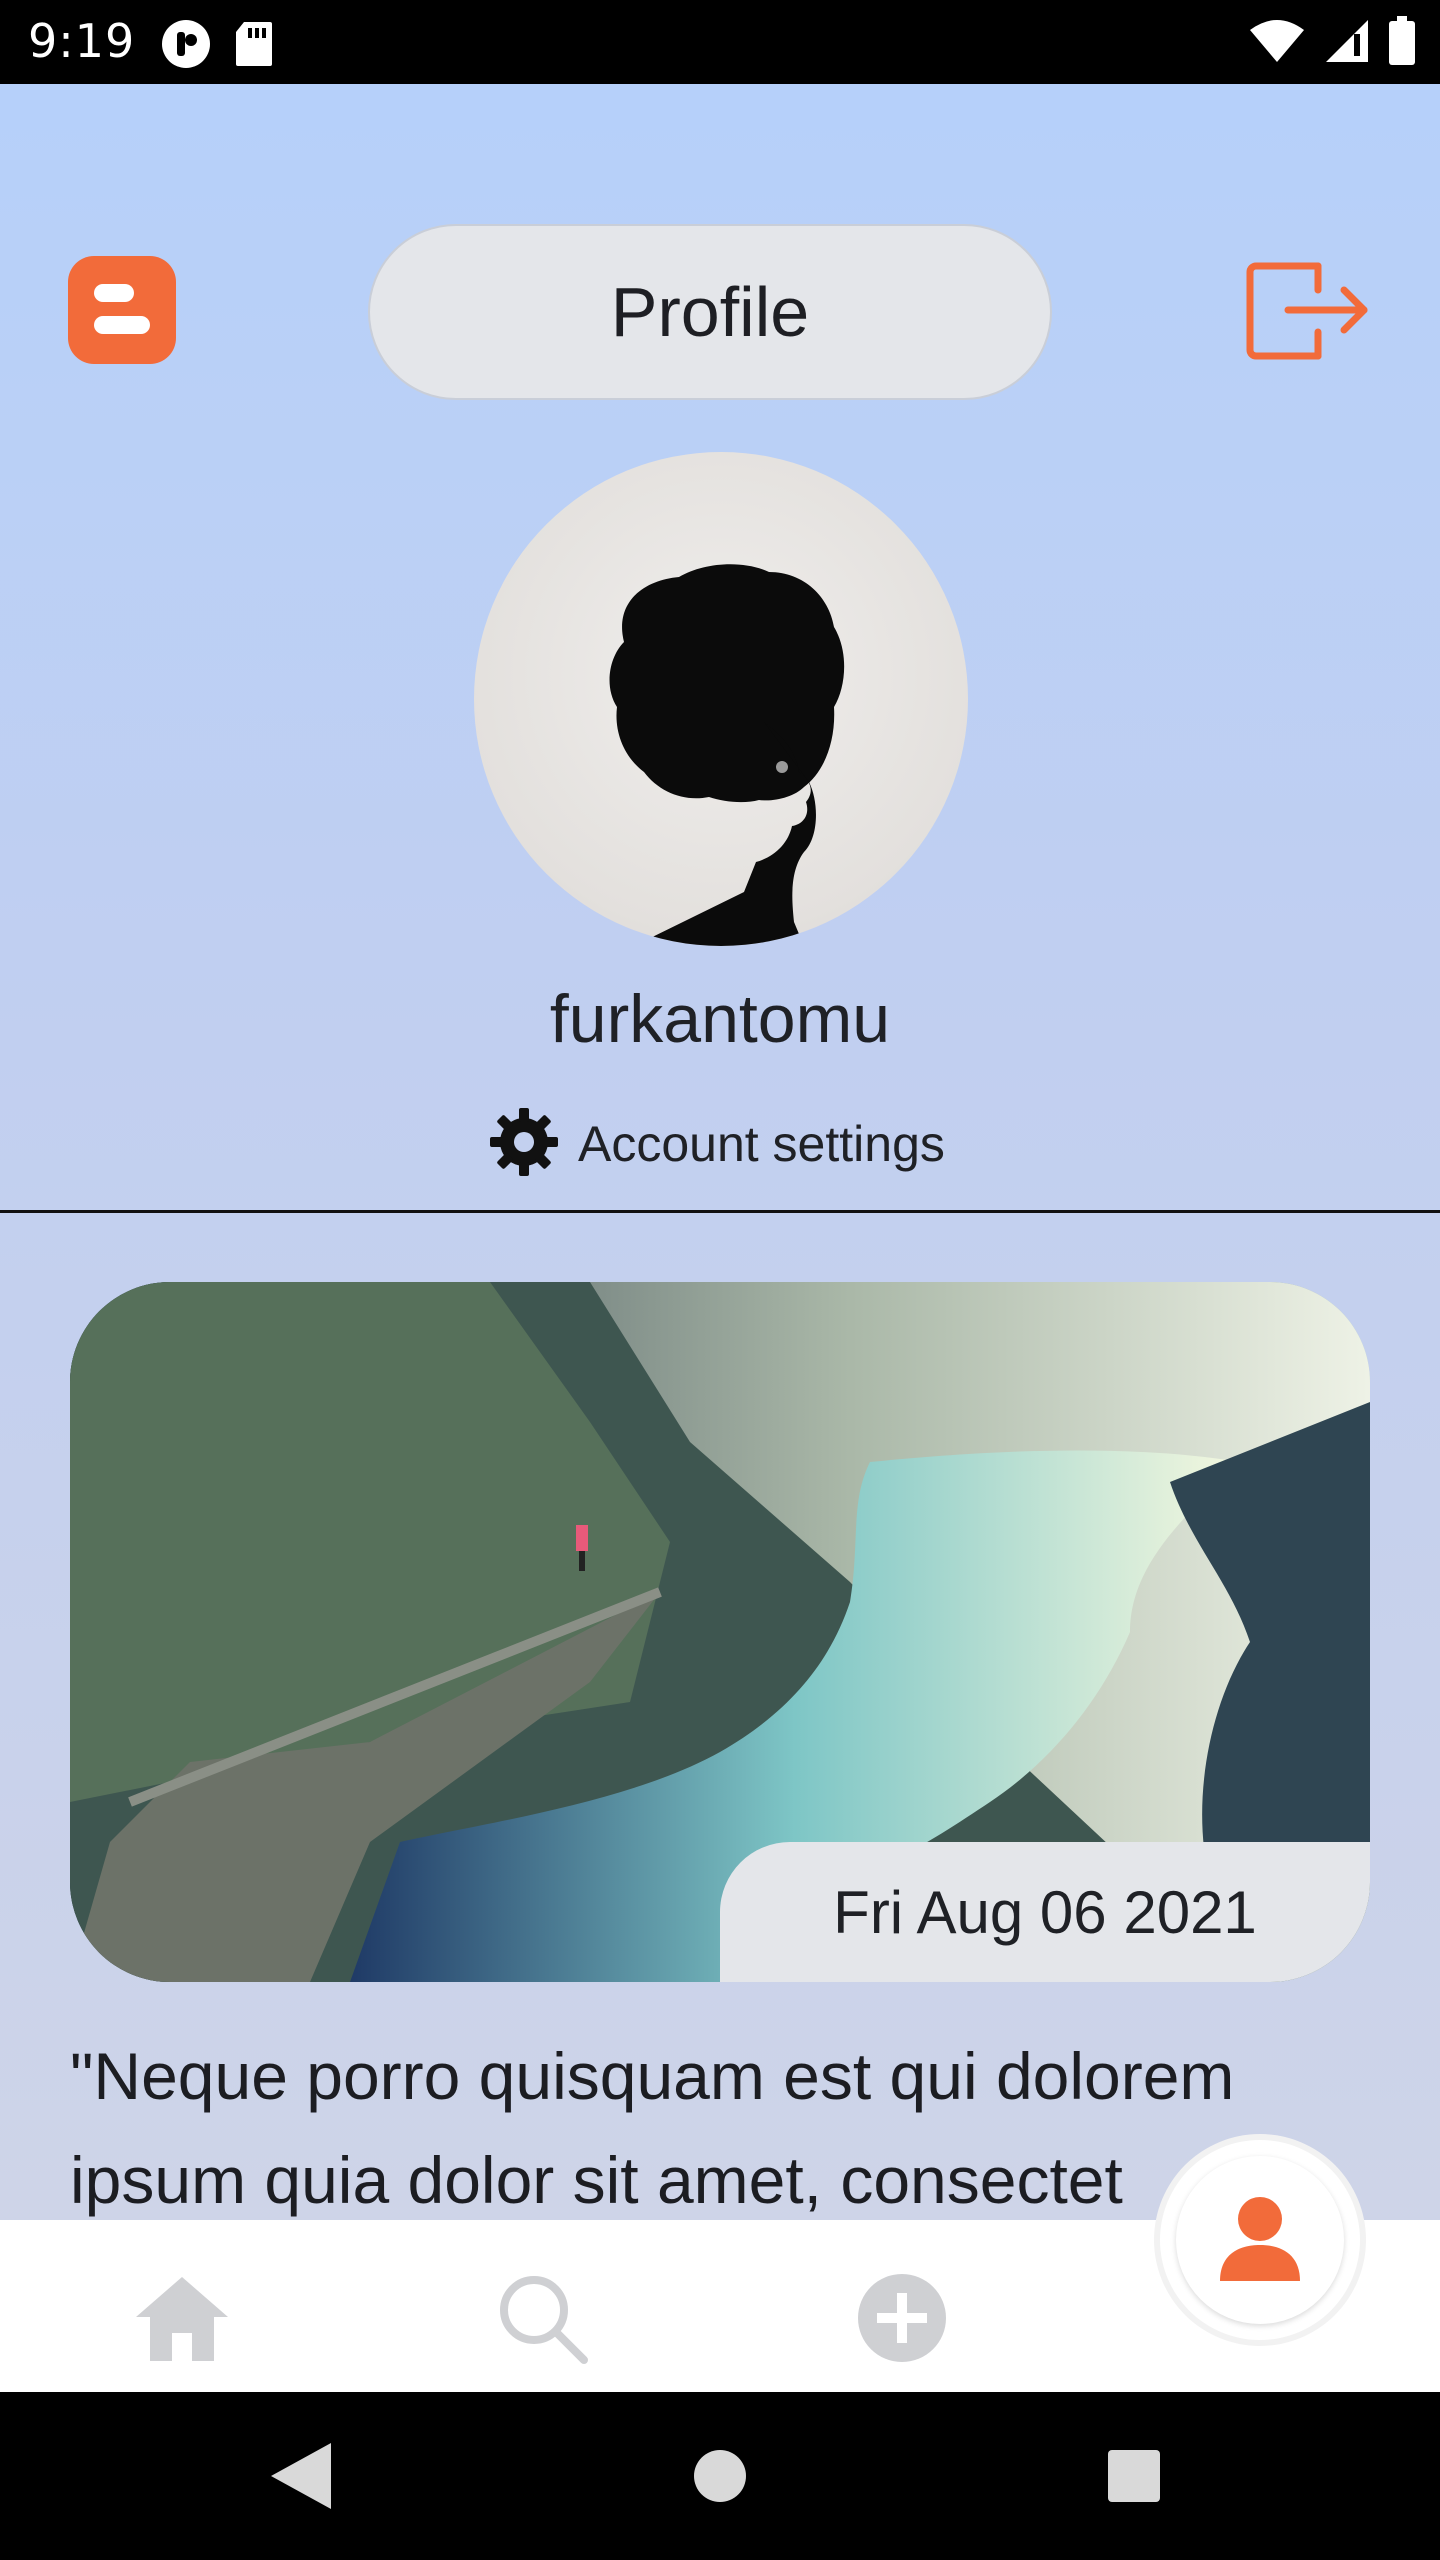 The image size is (1440, 2560). I want to click on sd-card-icon, so click(254, 46).